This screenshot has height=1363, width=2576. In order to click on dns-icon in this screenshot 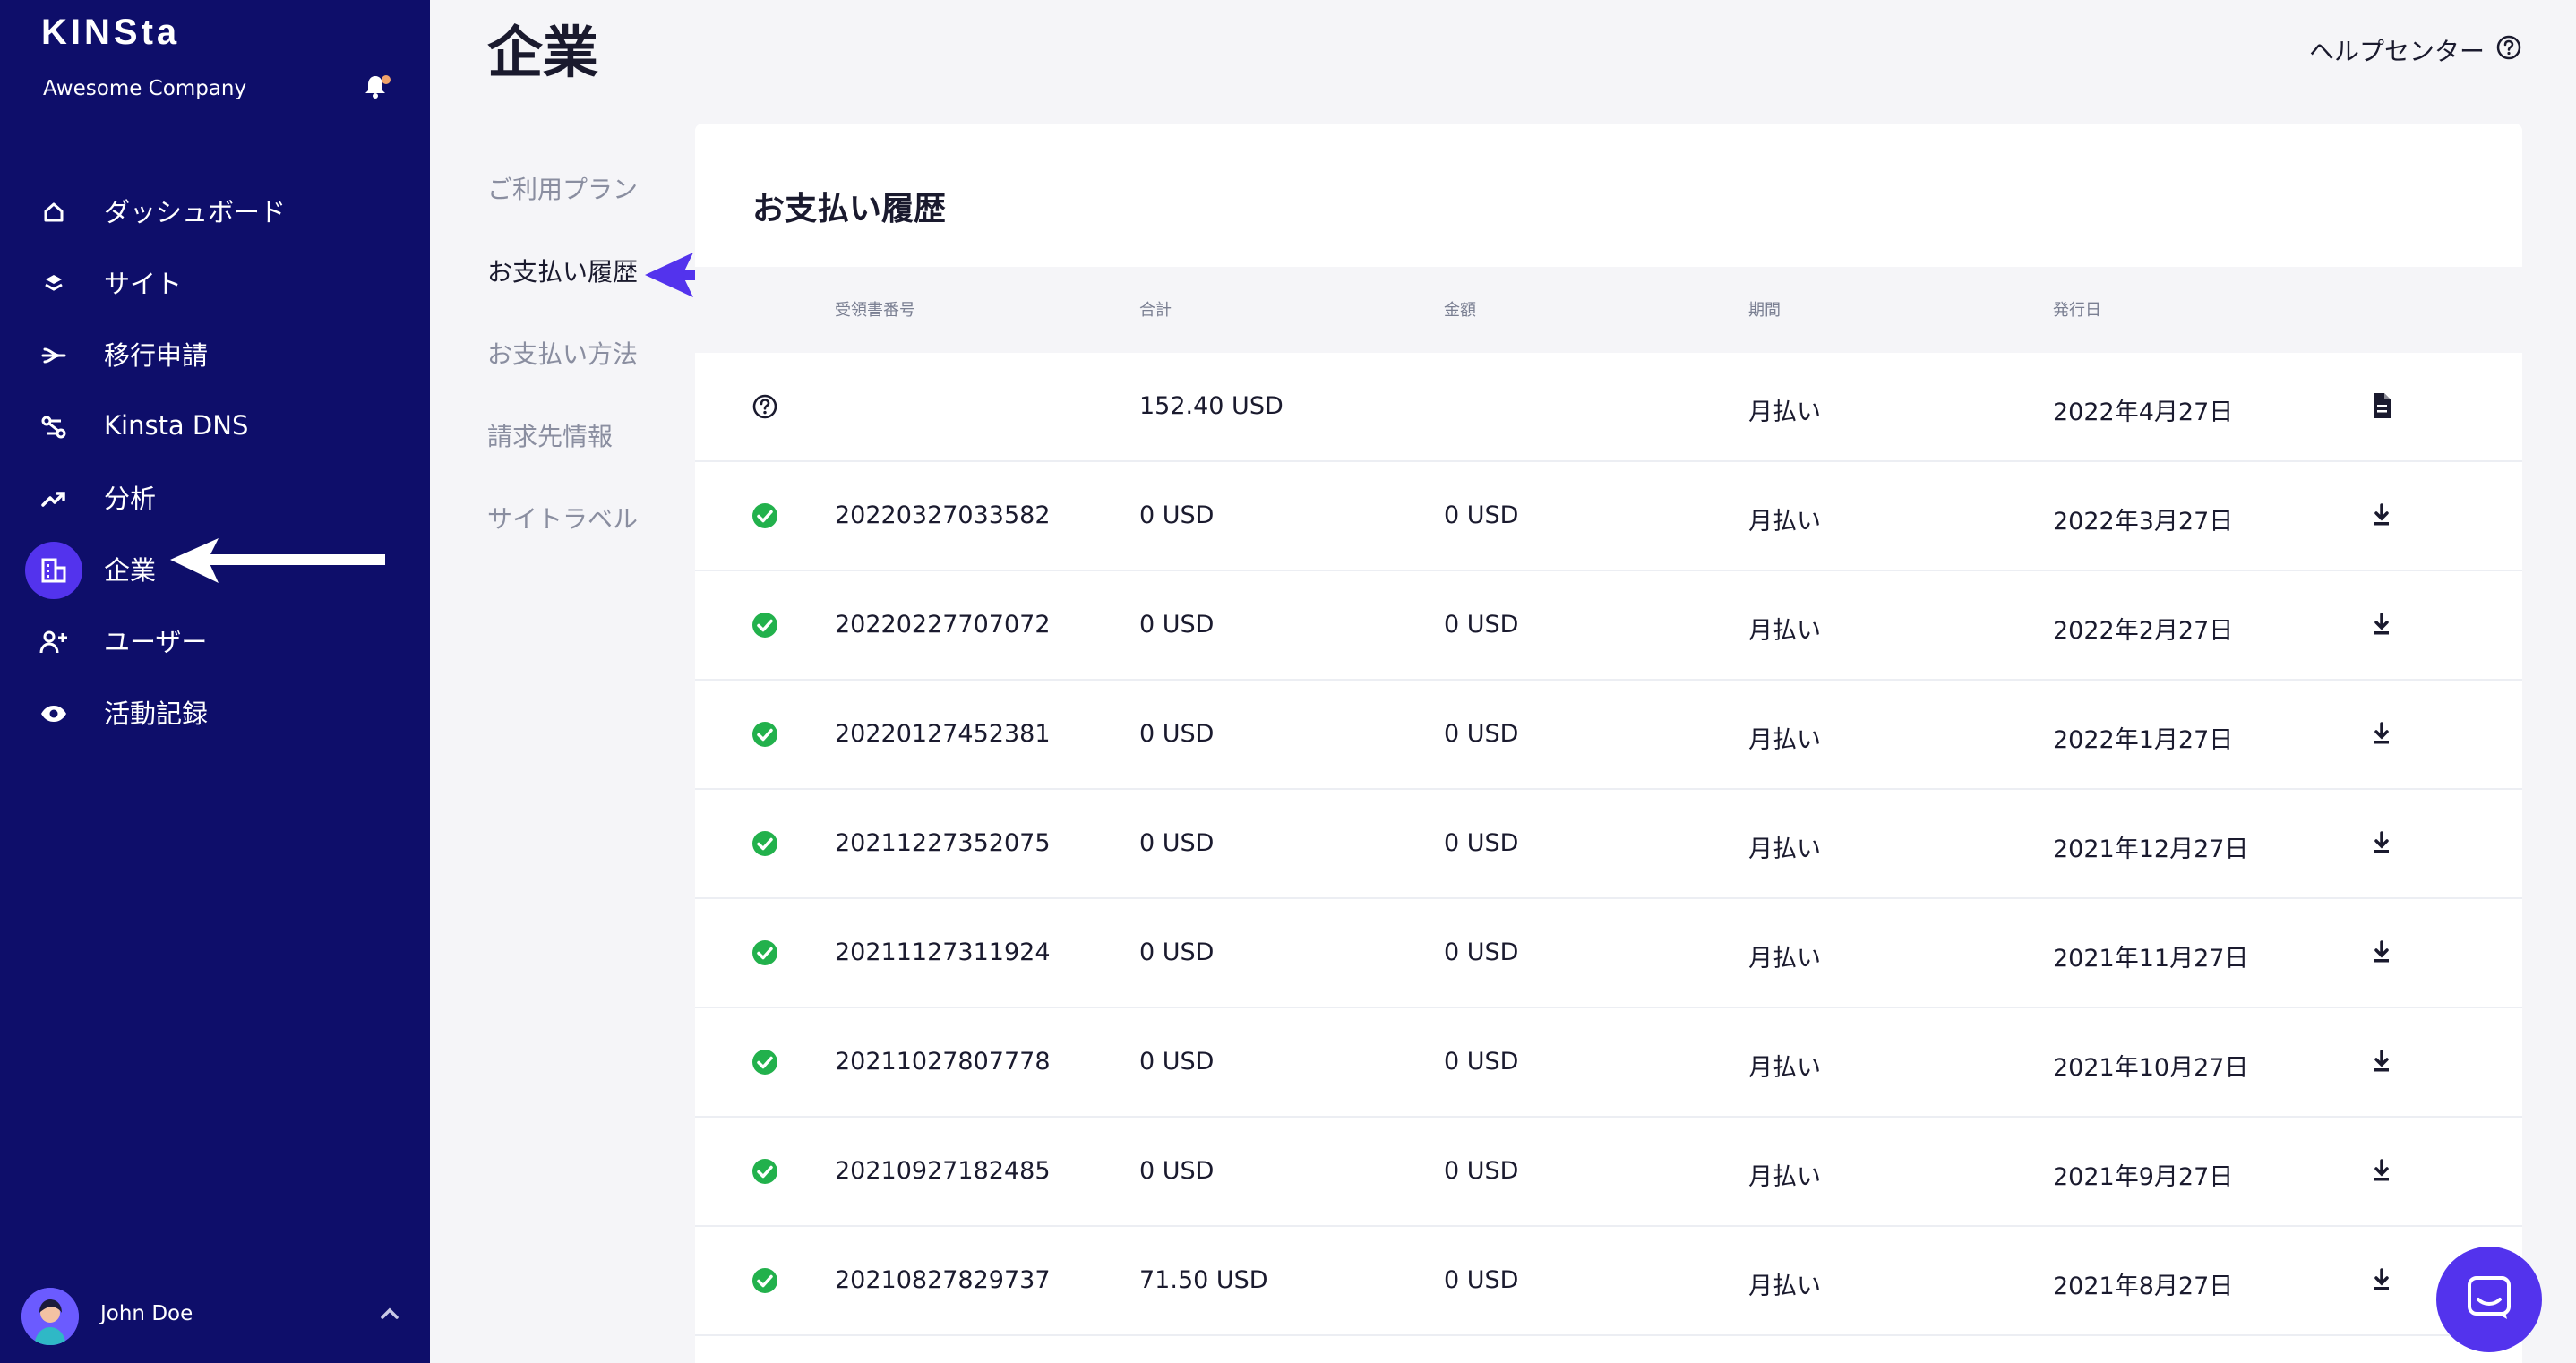, I will do `click(53, 427)`.